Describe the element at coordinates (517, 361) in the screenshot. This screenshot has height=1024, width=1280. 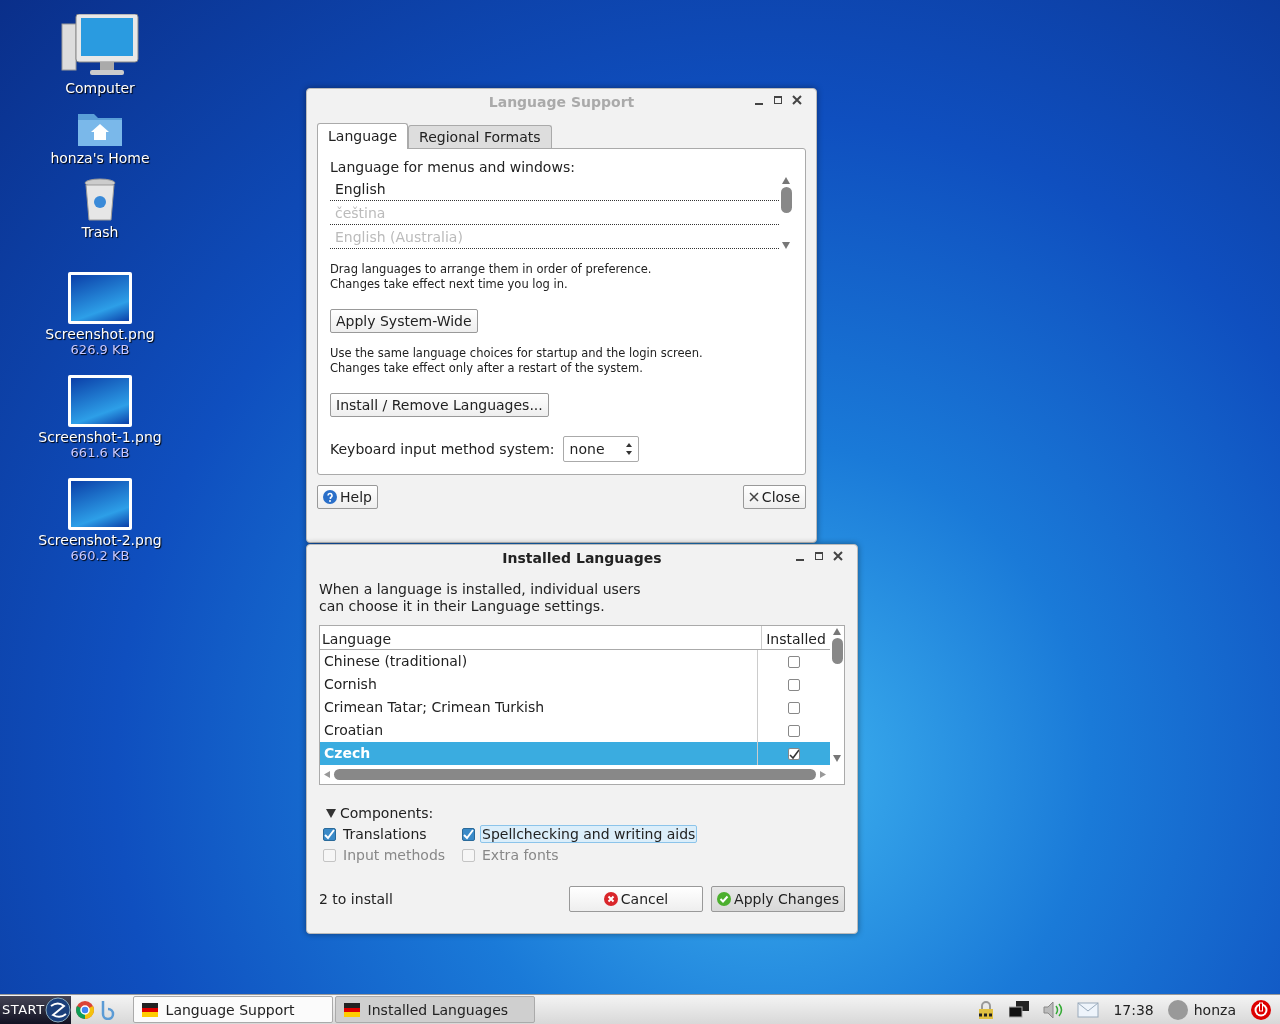
I see `hint-text: Use the same language choices for startup and the login screen. Changes take effect only after a restart of the system.` at that location.